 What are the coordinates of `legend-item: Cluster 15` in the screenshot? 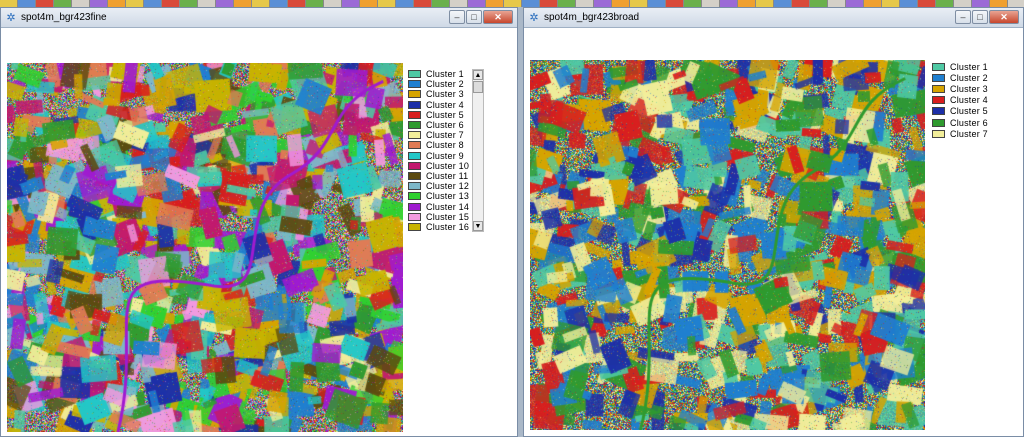 It's located at (438, 217).